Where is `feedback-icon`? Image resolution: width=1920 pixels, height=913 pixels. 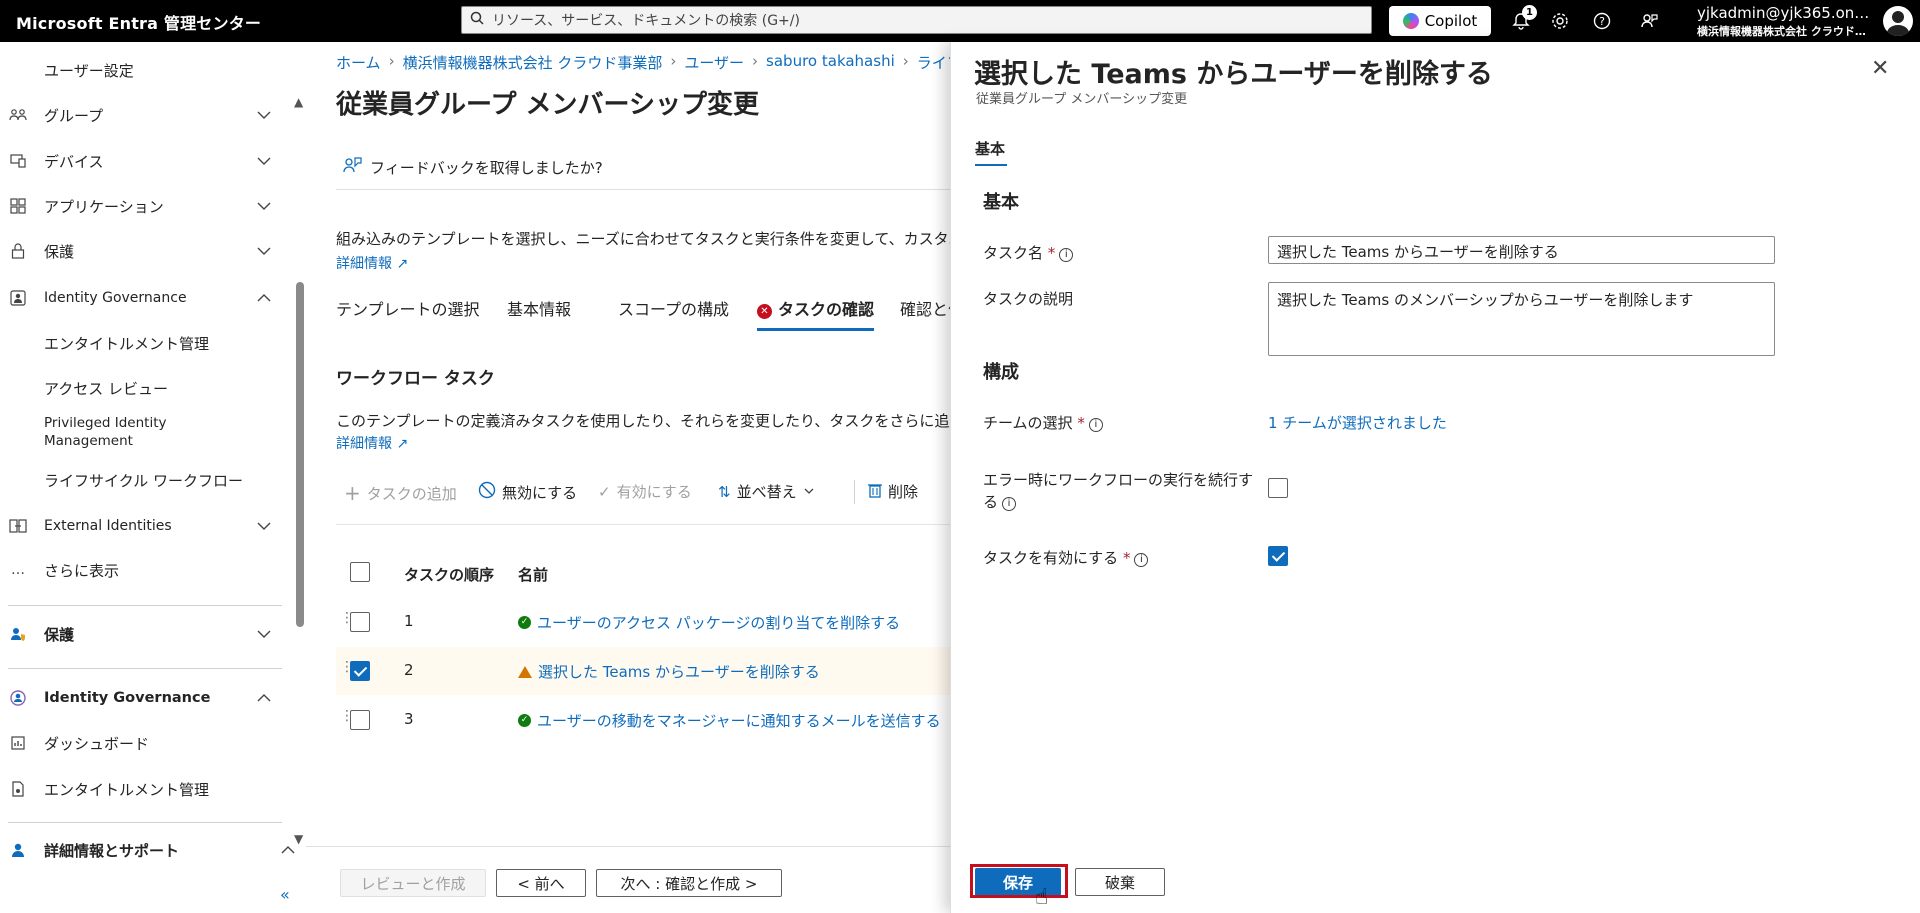
feedback-icon is located at coordinates (1649, 21).